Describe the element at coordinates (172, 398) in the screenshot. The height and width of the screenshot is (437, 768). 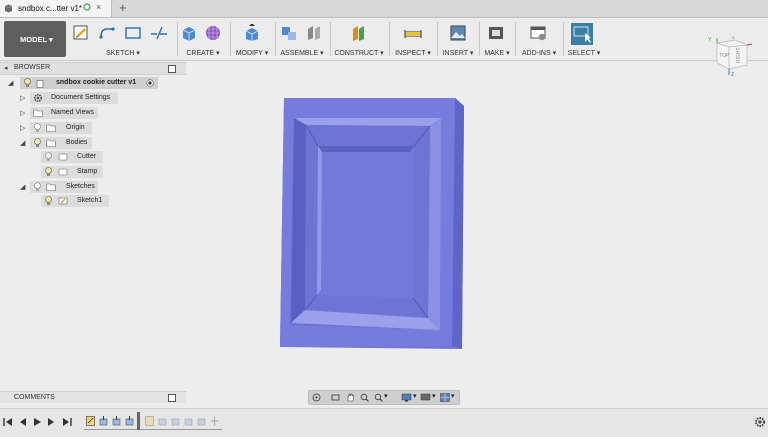
I see `comments-expand-icon` at that location.